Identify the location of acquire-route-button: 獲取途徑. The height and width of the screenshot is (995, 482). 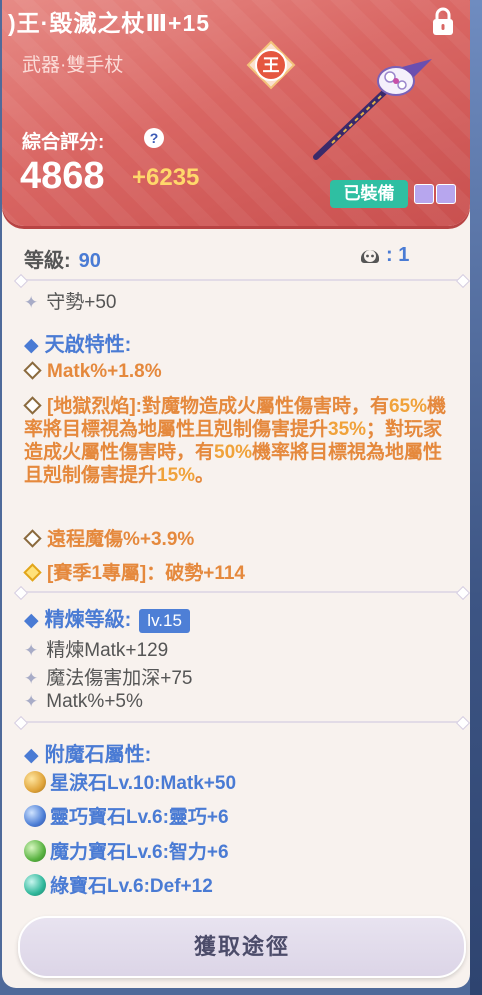
(242, 947).